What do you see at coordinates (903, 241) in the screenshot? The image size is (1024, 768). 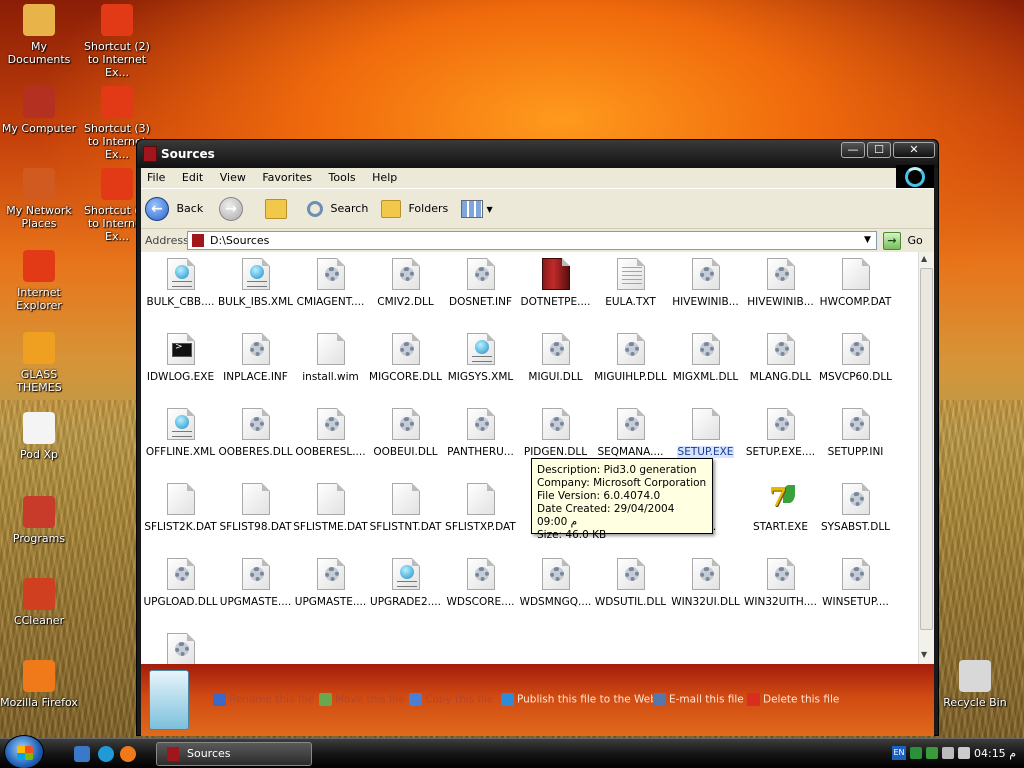 I see `go-button: → Go` at bounding box center [903, 241].